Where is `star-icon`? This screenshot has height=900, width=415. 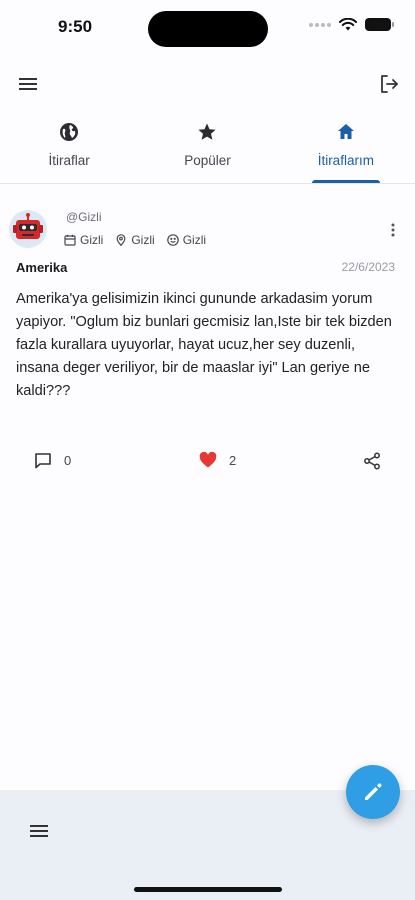
star-icon is located at coordinates (207, 132).